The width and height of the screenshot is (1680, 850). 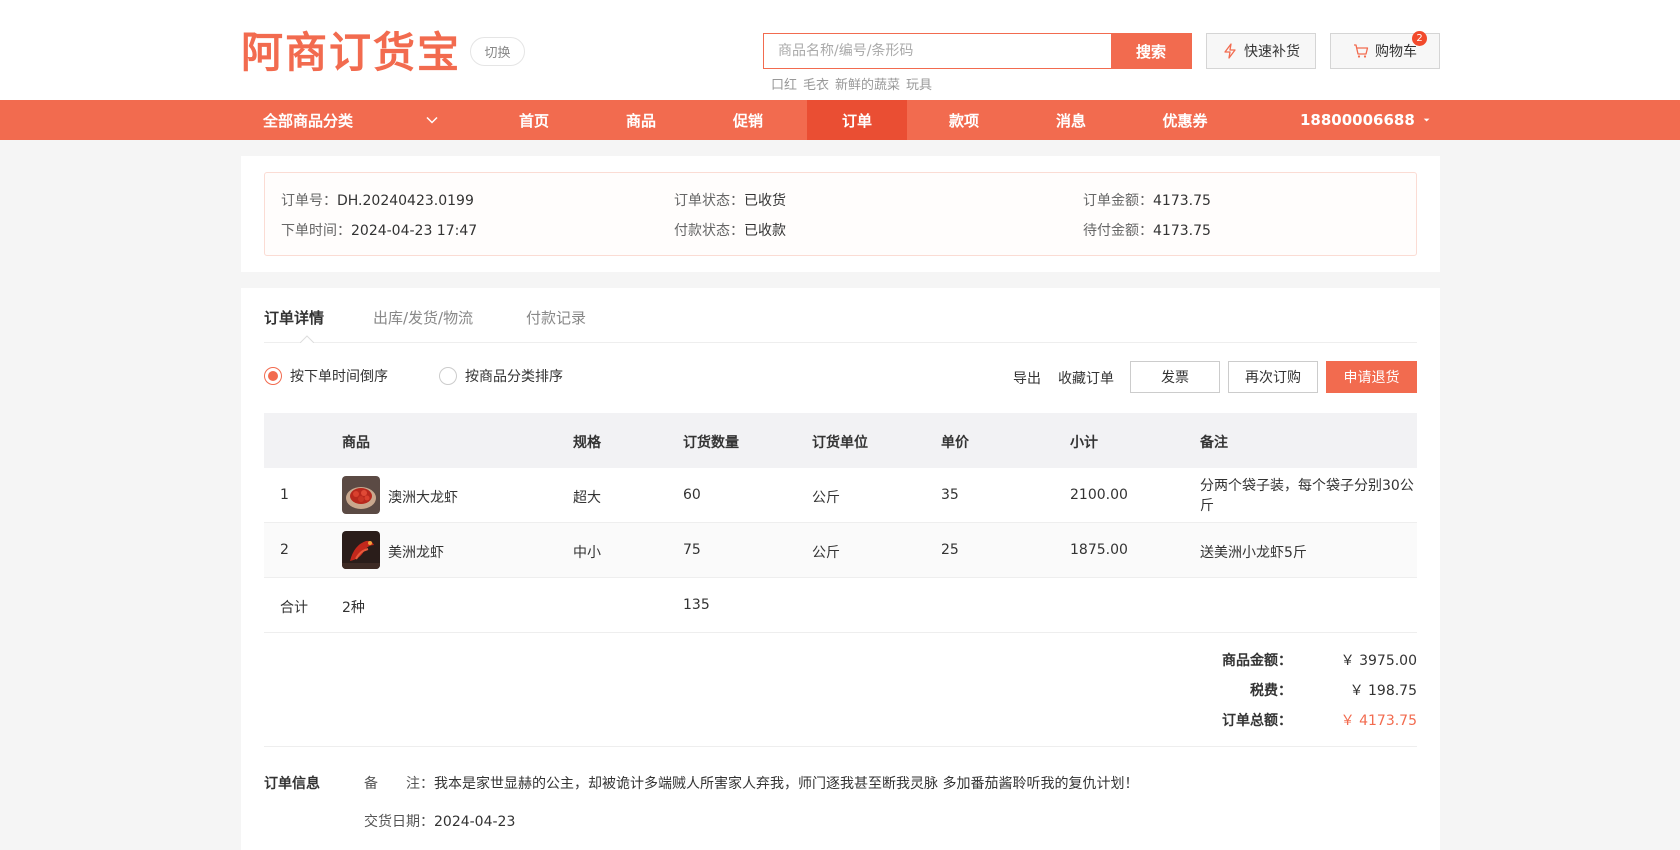 I want to click on cell-price: 35, so click(x=950, y=495).